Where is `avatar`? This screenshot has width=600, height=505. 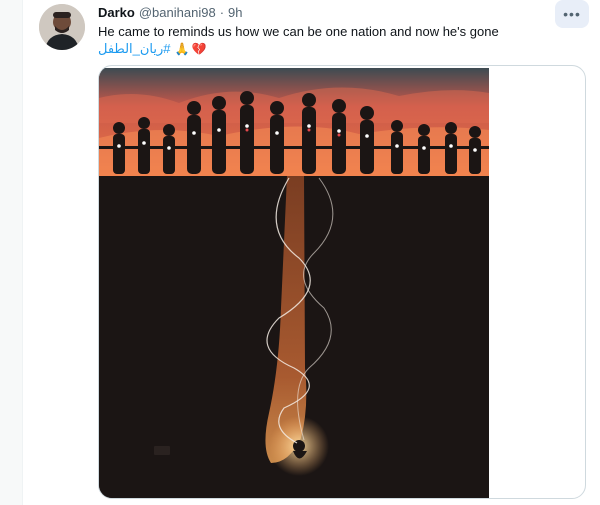 avatar is located at coordinates (62, 27).